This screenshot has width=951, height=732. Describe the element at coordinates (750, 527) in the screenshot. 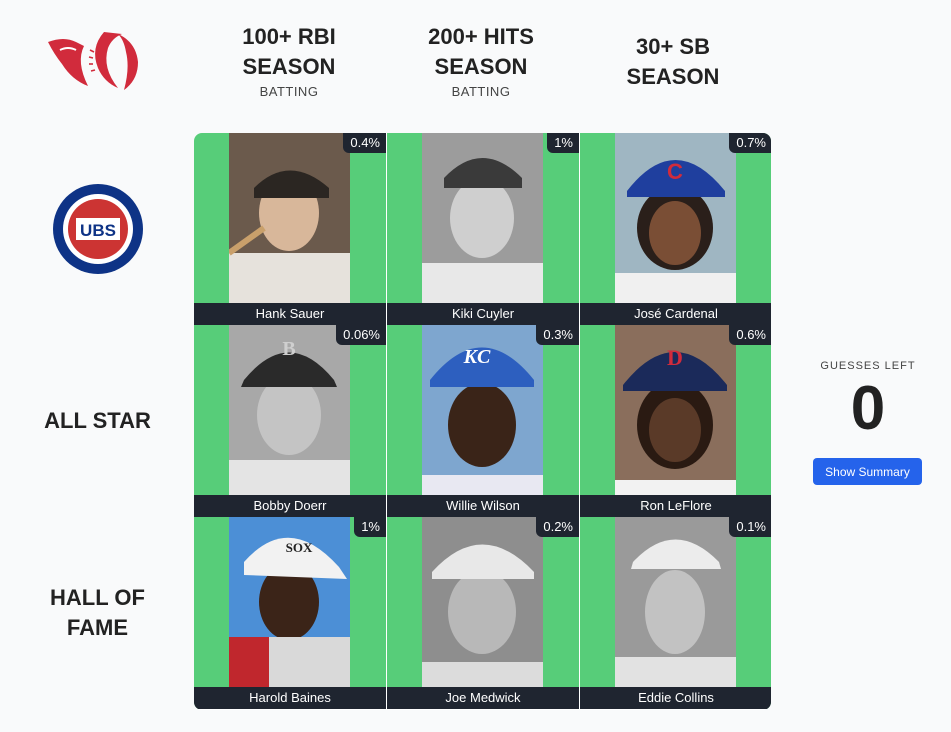

I see `rarity-badge: 0.1%` at that location.